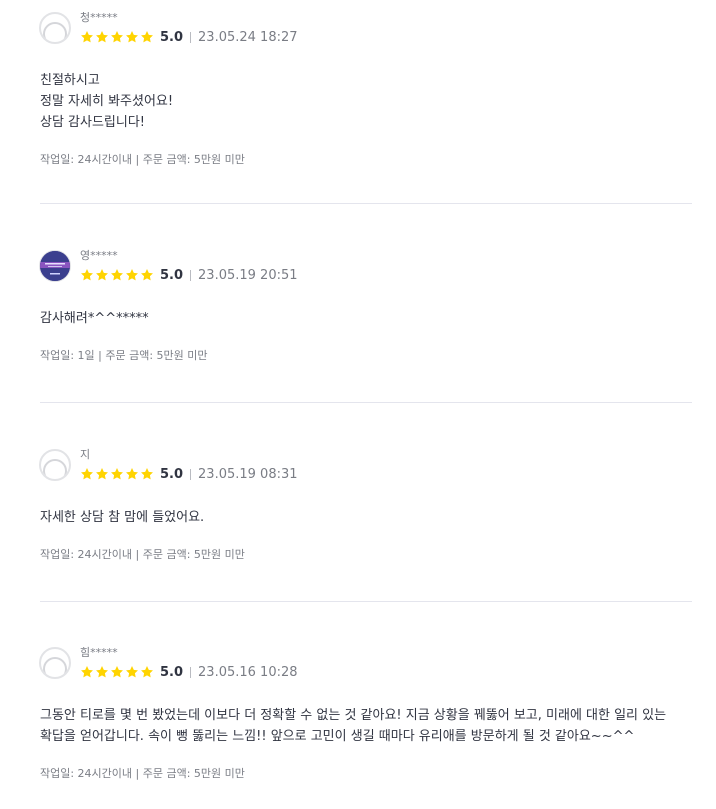  I want to click on reviewer-nickname: 지, so click(85, 454).